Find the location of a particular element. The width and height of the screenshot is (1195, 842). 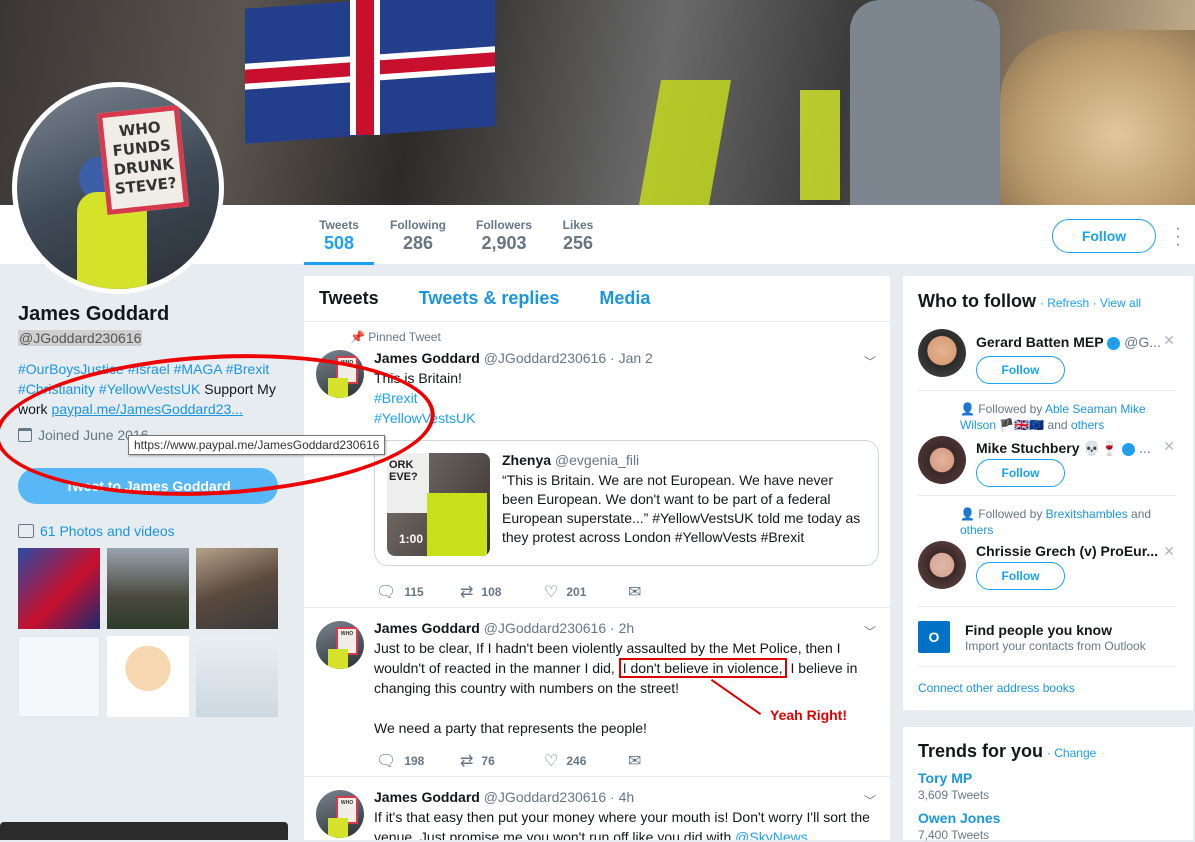

more-options-icon: · · · is located at coordinates (1178, 237).